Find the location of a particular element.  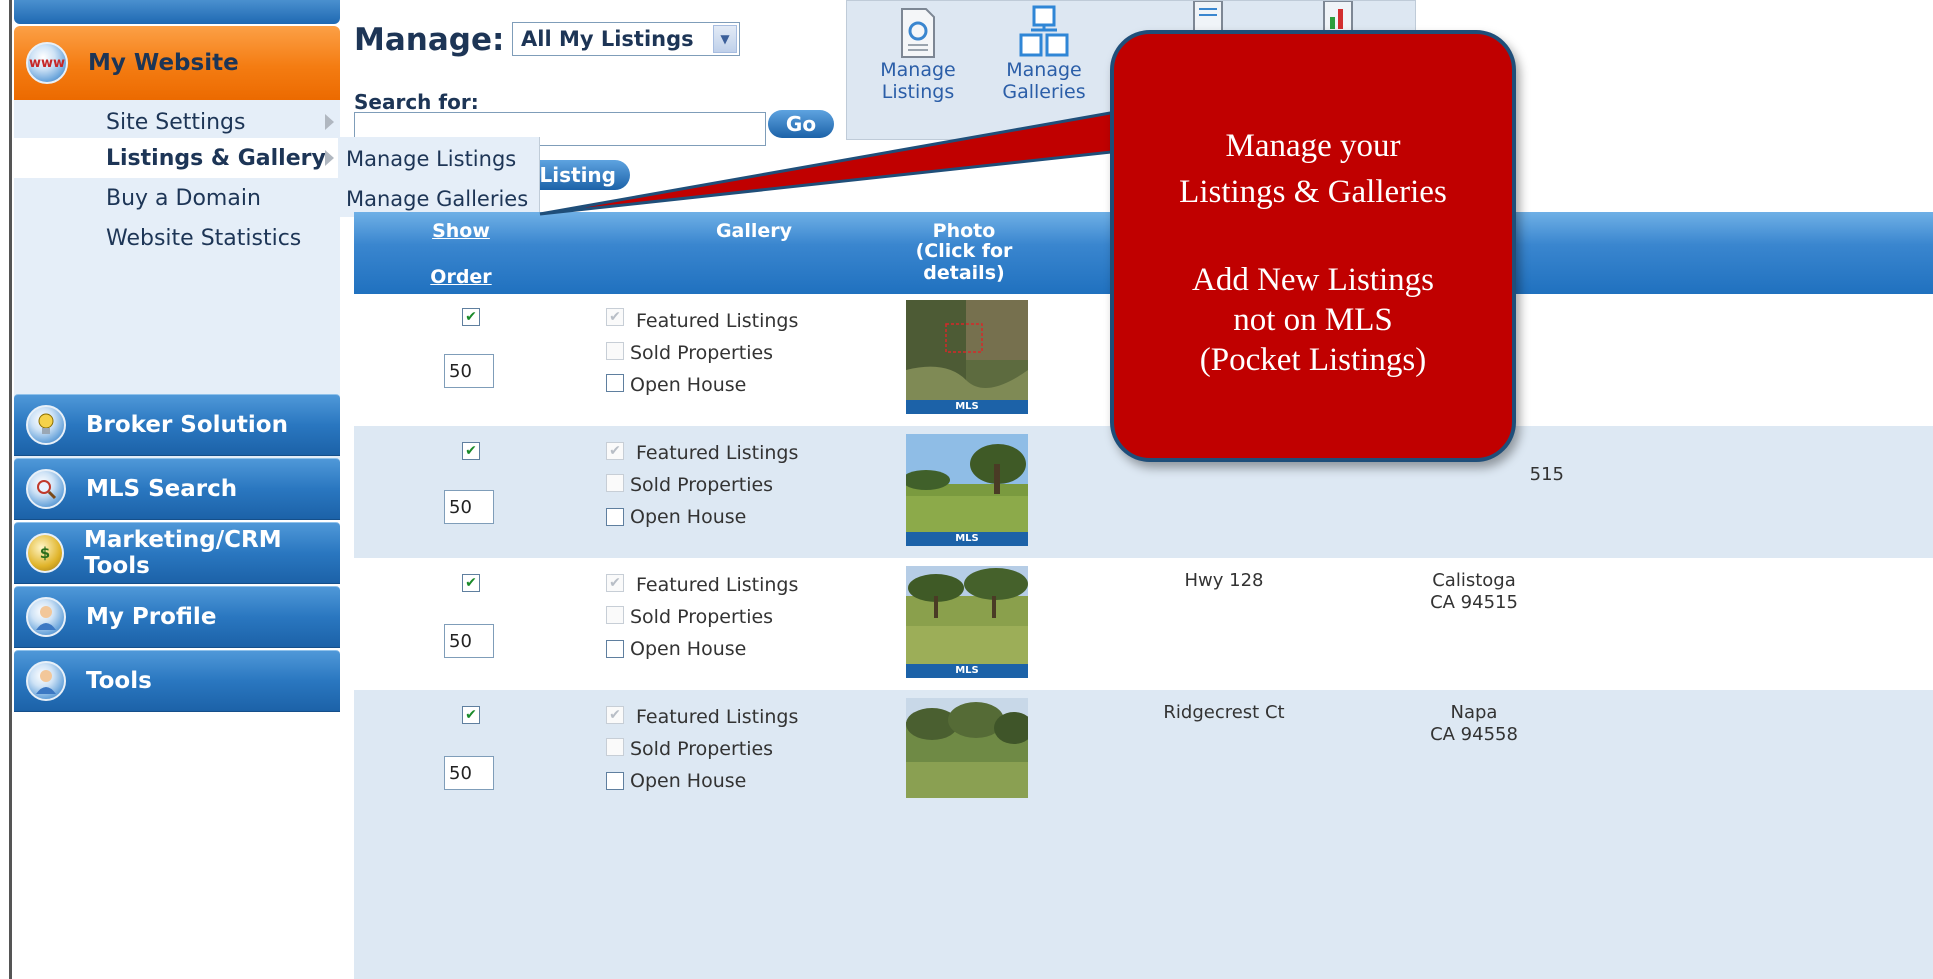

sidebar-section-label: Marketing/CRM Tools is located at coordinates (182, 553).